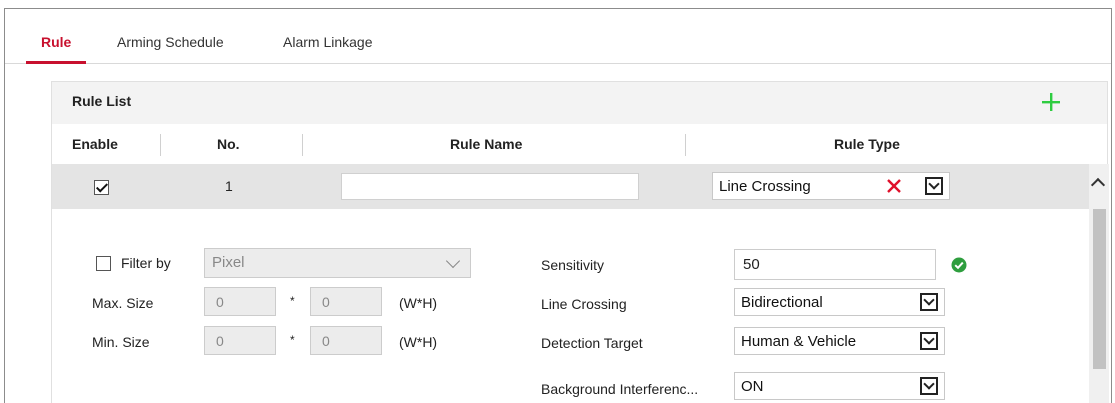  Describe the element at coordinates (839, 302) in the screenshot. I see `line-crossing-select: Bidirectional` at that location.